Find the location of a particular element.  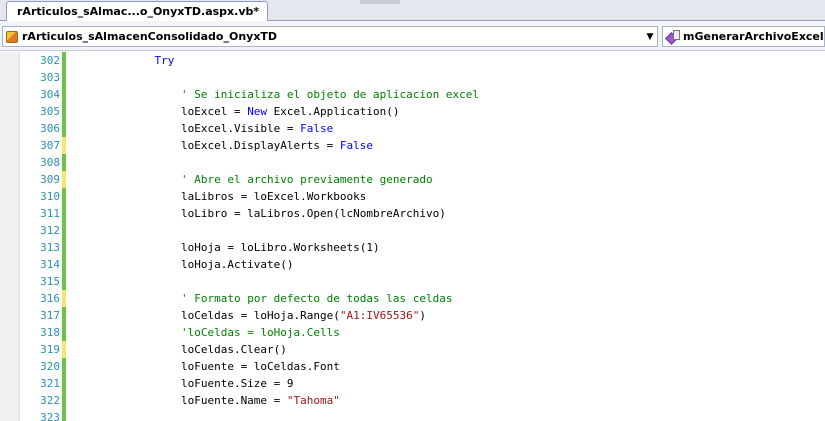

code-token: loHoja.Activate() is located at coordinates (184, 264).